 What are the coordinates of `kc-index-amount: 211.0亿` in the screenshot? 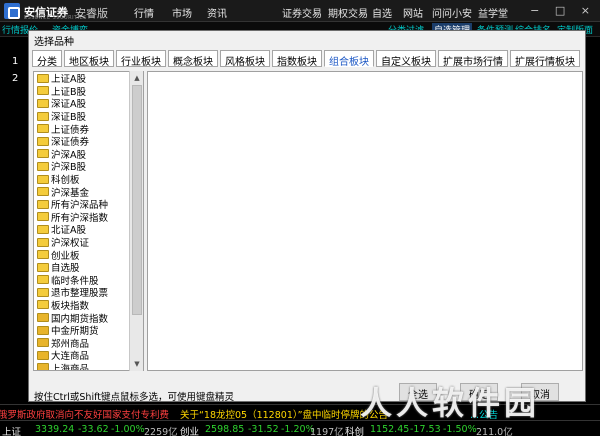 It's located at (494, 431).